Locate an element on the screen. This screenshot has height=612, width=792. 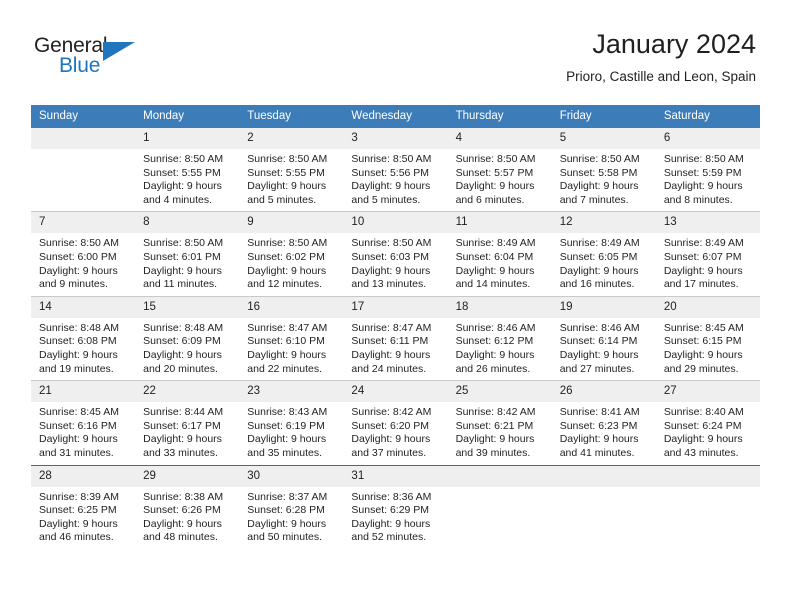
day-number is located at coordinates (499, 476).